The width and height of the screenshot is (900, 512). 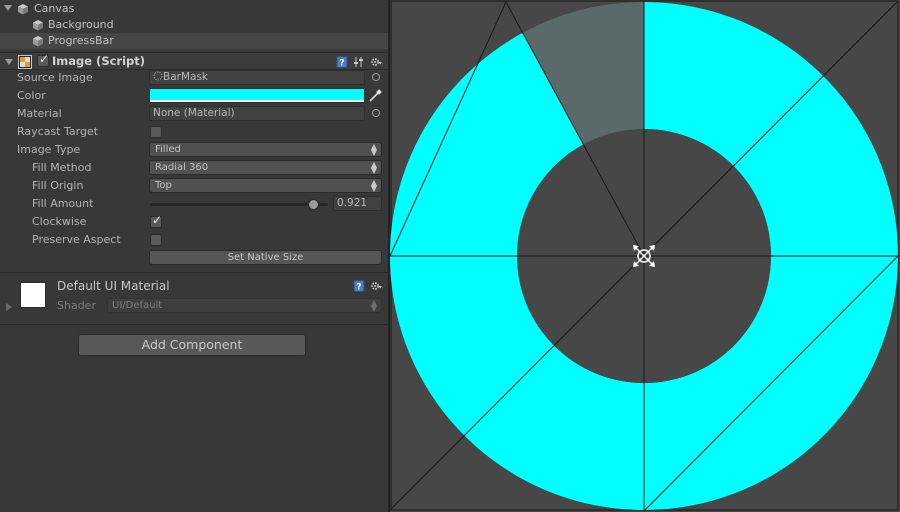 I want to click on add-component-button: Add Component, so click(x=192, y=345).